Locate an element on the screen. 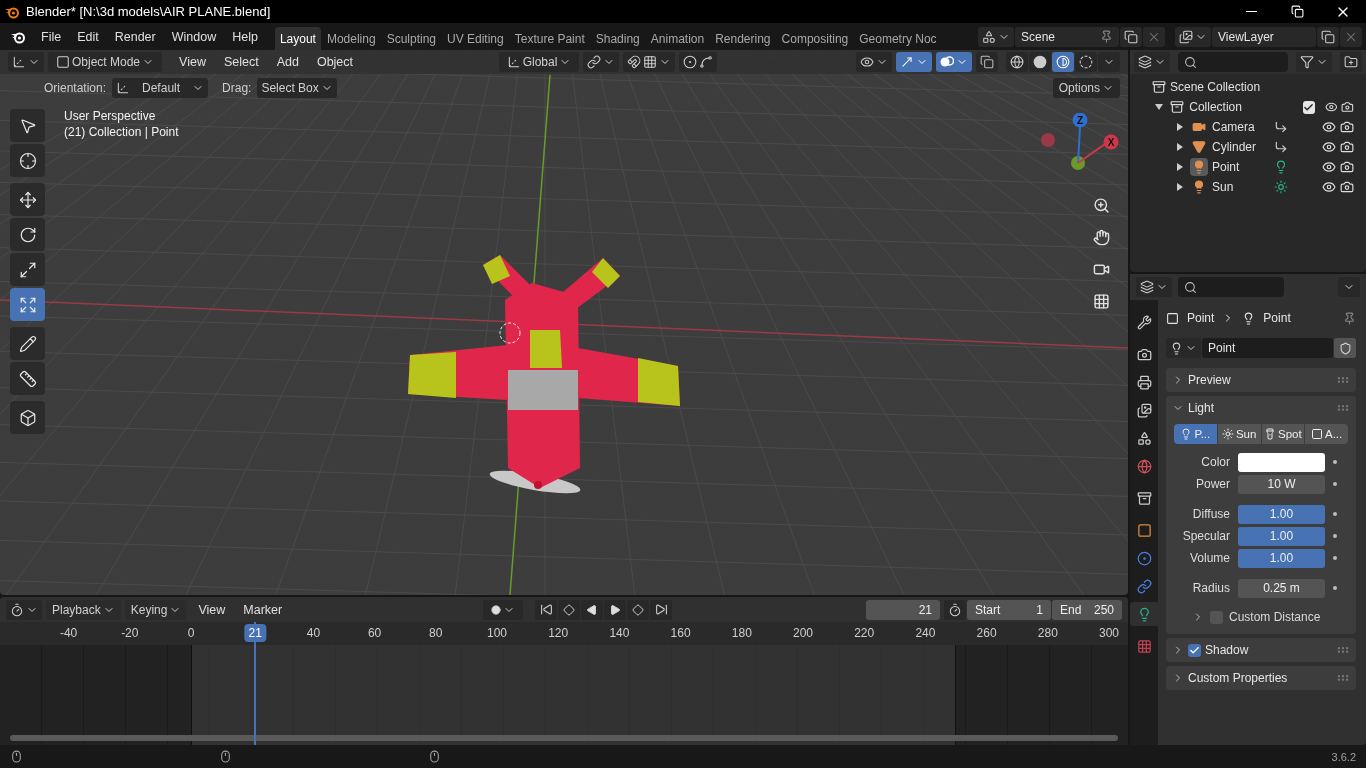 The height and width of the screenshot is (768, 1366). workspace-tab: Layout is located at coordinates (297, 38).